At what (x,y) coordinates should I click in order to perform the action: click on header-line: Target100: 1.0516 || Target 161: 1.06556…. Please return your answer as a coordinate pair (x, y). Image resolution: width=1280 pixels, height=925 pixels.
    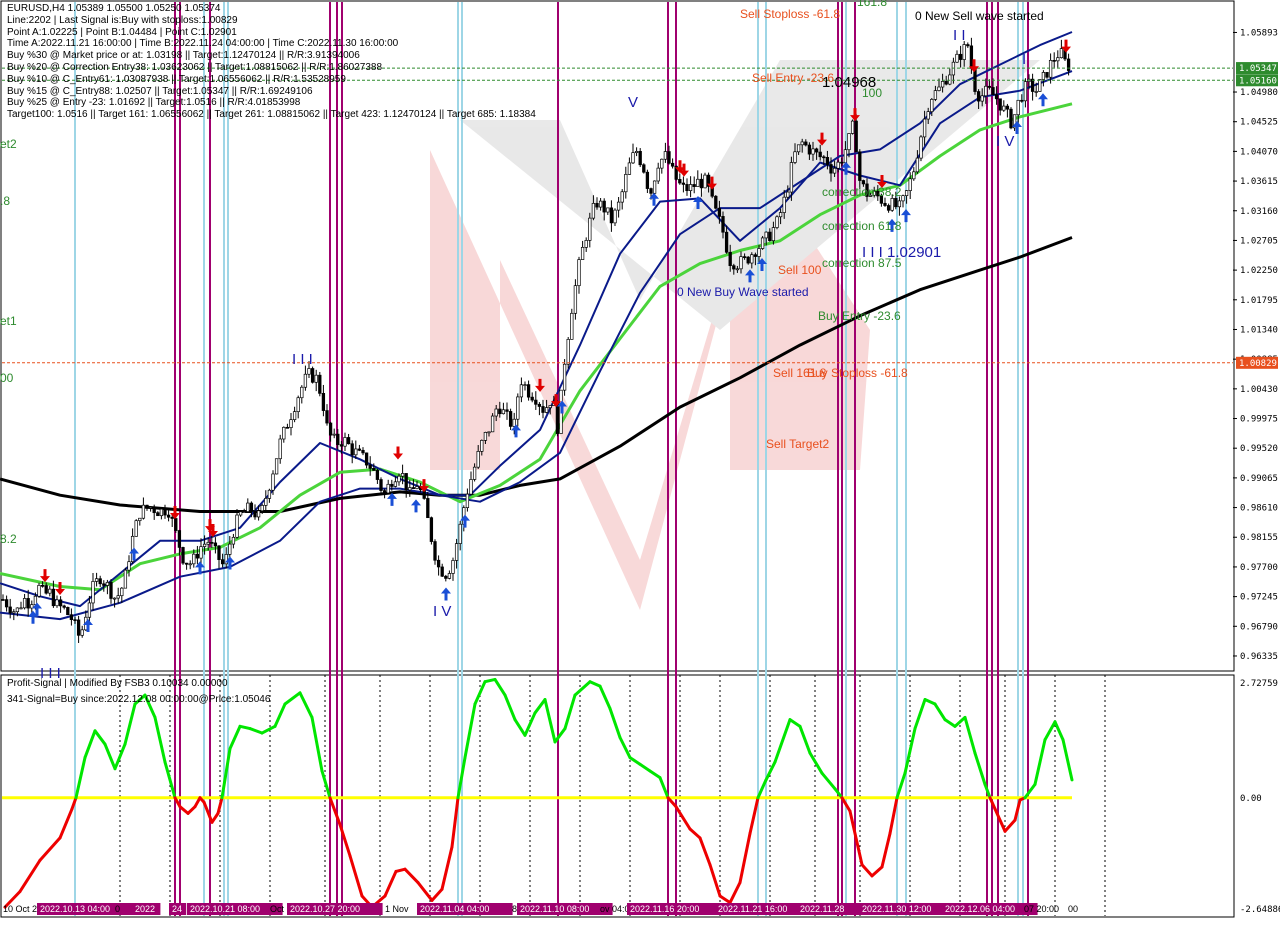
    Looking at the image, I should click on (271, 115).